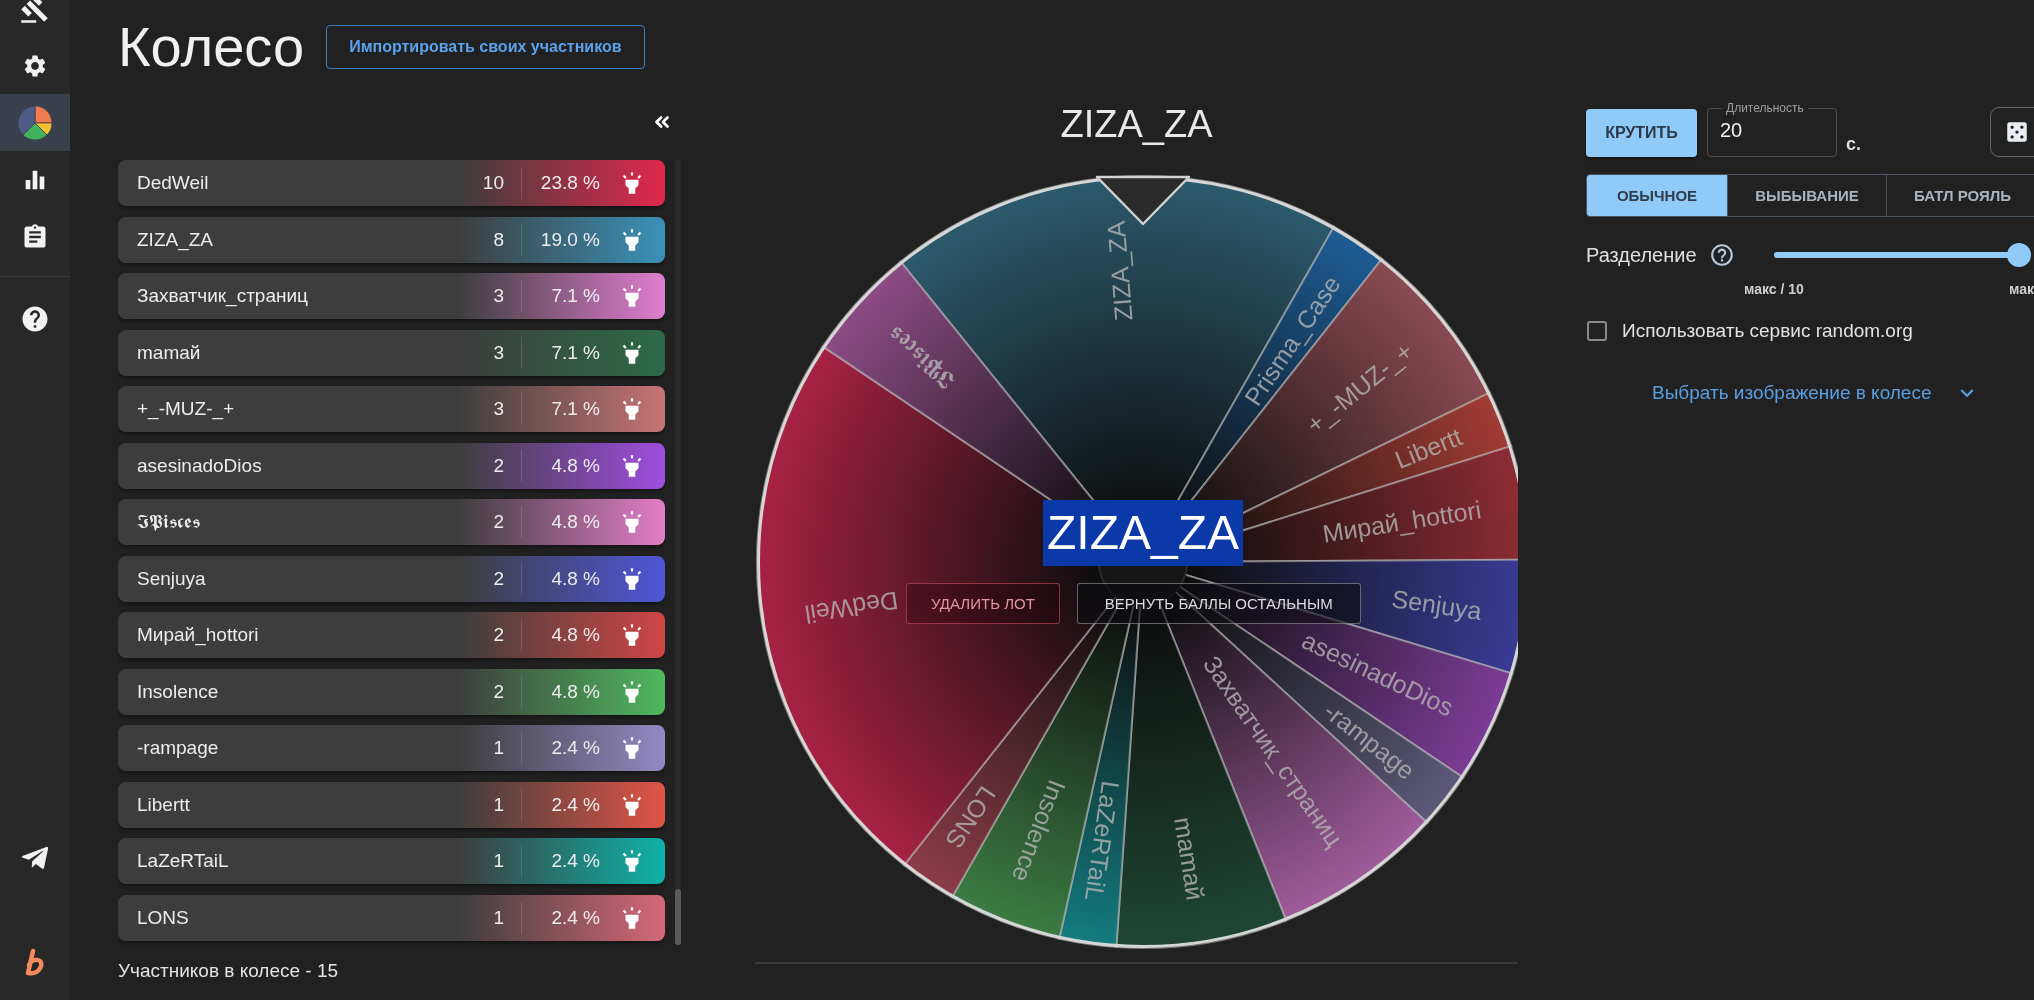 This screenshot has height=1000, width=2034. Describe the element at coordinates (1657, 195) in the screenshot. I see `mode-tab: ОБЫЧНОЕ` at that location.